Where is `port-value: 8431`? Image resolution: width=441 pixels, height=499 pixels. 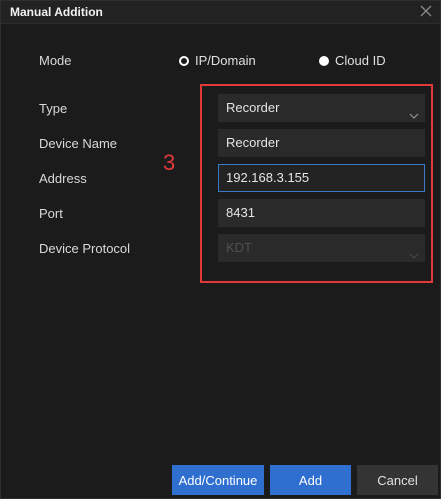 port-value: 8431 is located at coordinates (240, 212).